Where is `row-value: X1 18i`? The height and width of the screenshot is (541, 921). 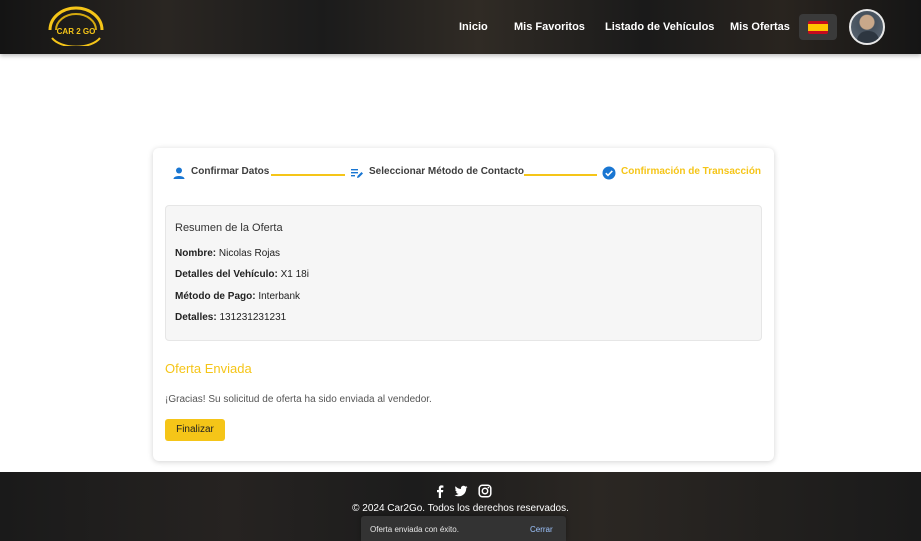 row-value: X1 18i is located at coordinates (294, 274).